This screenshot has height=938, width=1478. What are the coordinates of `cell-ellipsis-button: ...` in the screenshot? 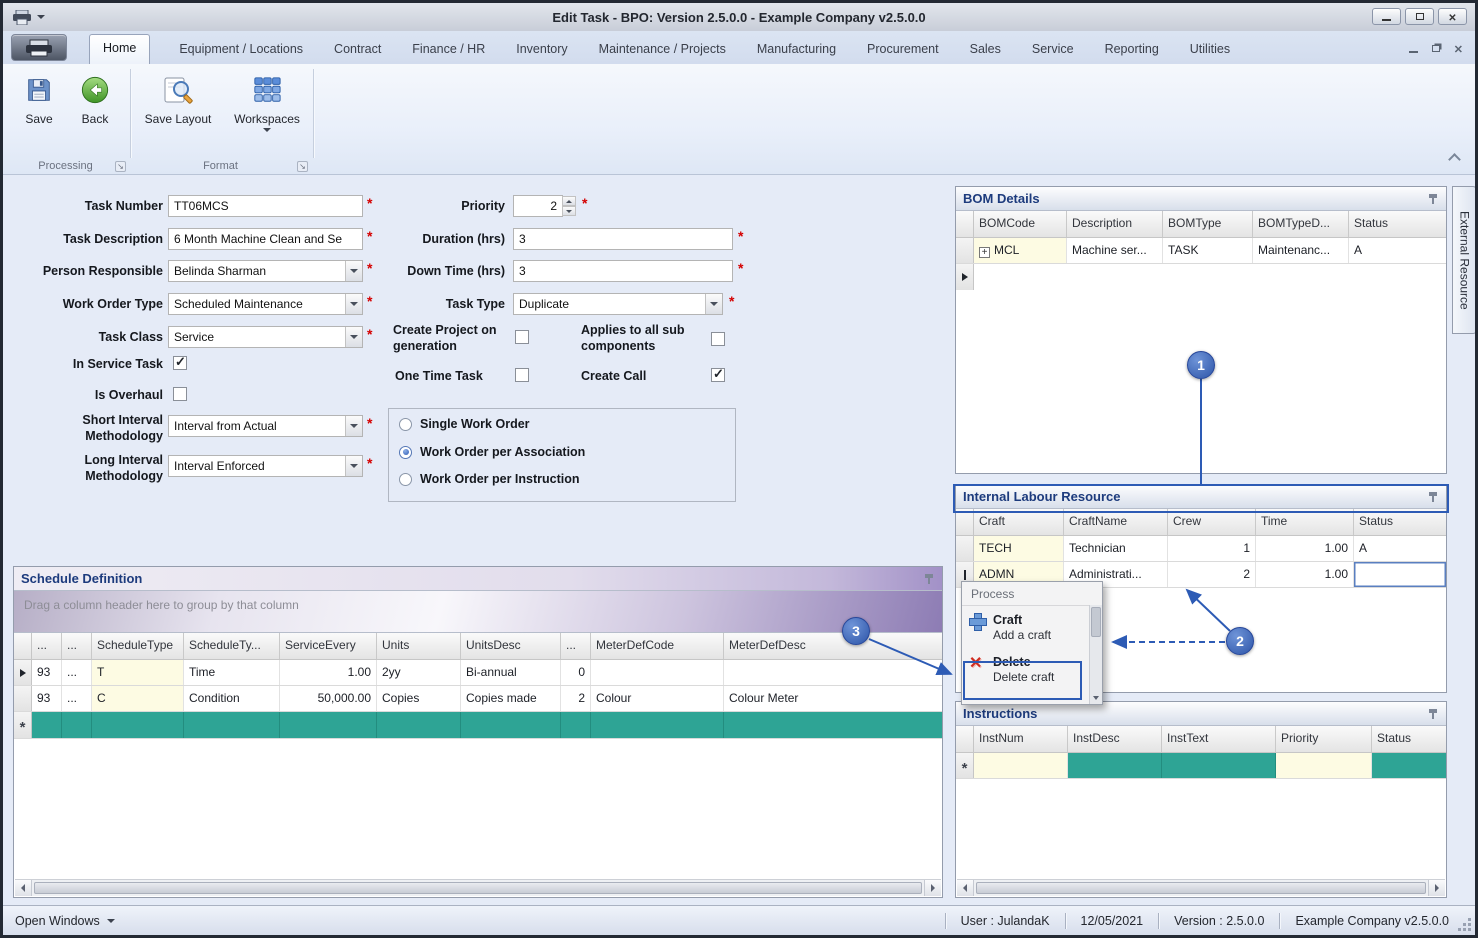 It's located at (77, 672).